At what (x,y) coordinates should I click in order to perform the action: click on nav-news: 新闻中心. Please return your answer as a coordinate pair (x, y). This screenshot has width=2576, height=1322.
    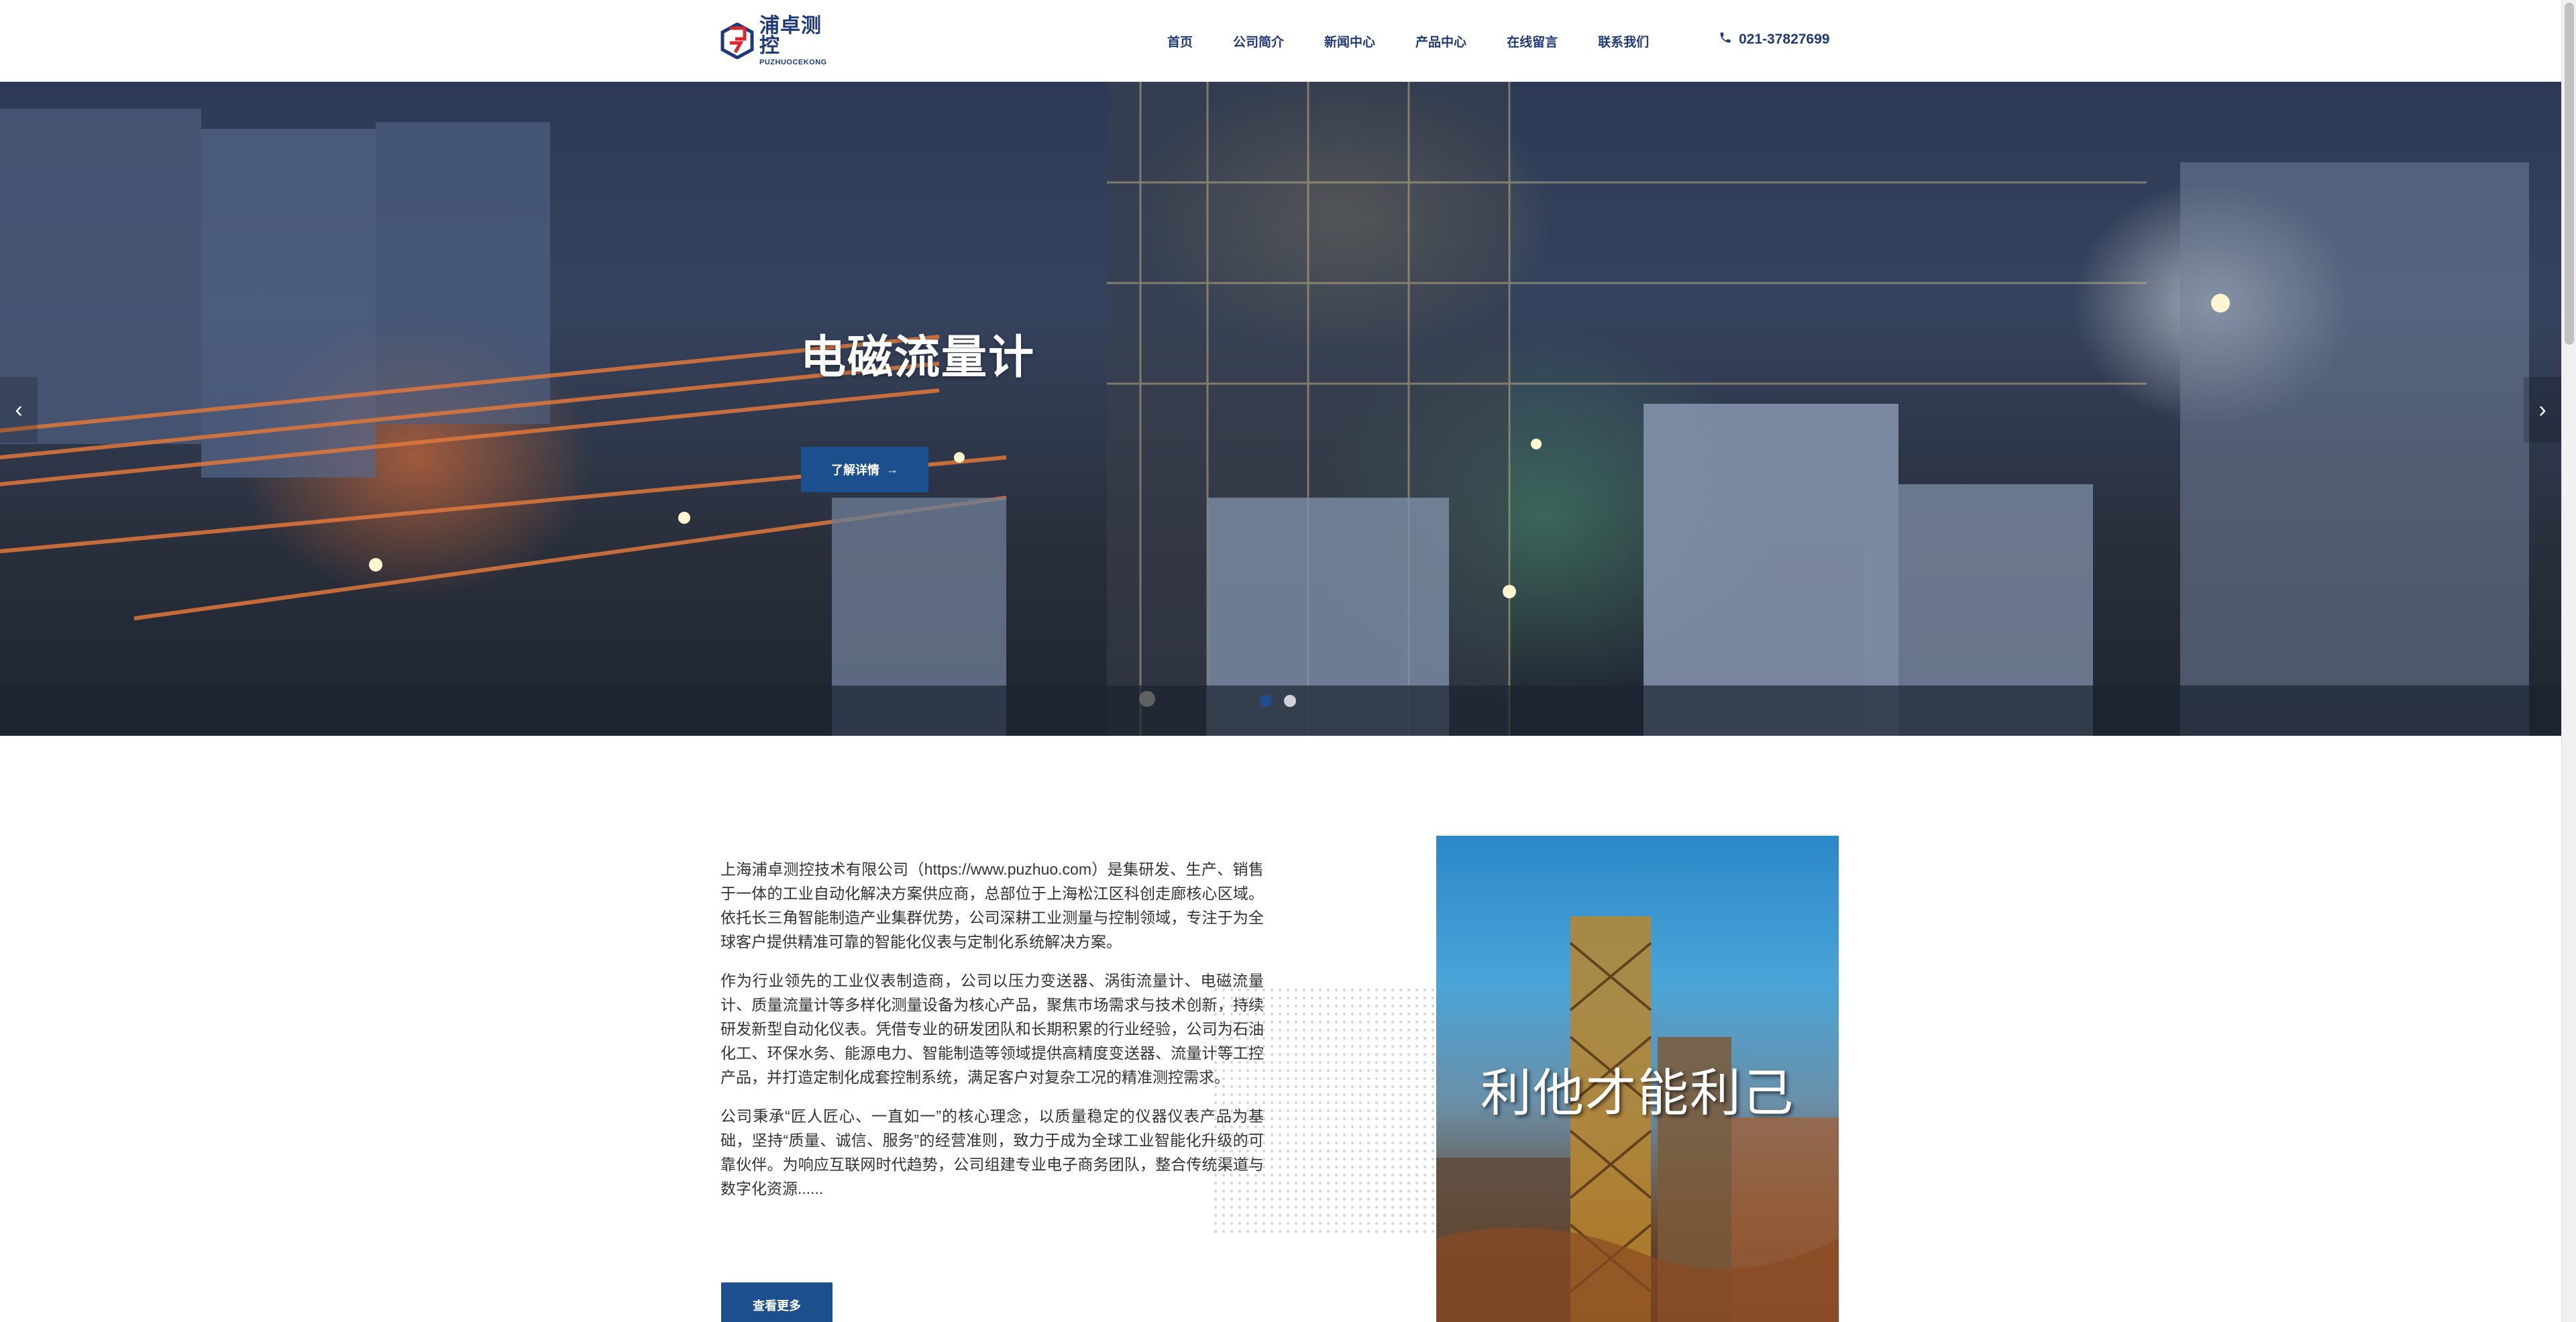
    Looking at the image, I should click on (1349, 41).